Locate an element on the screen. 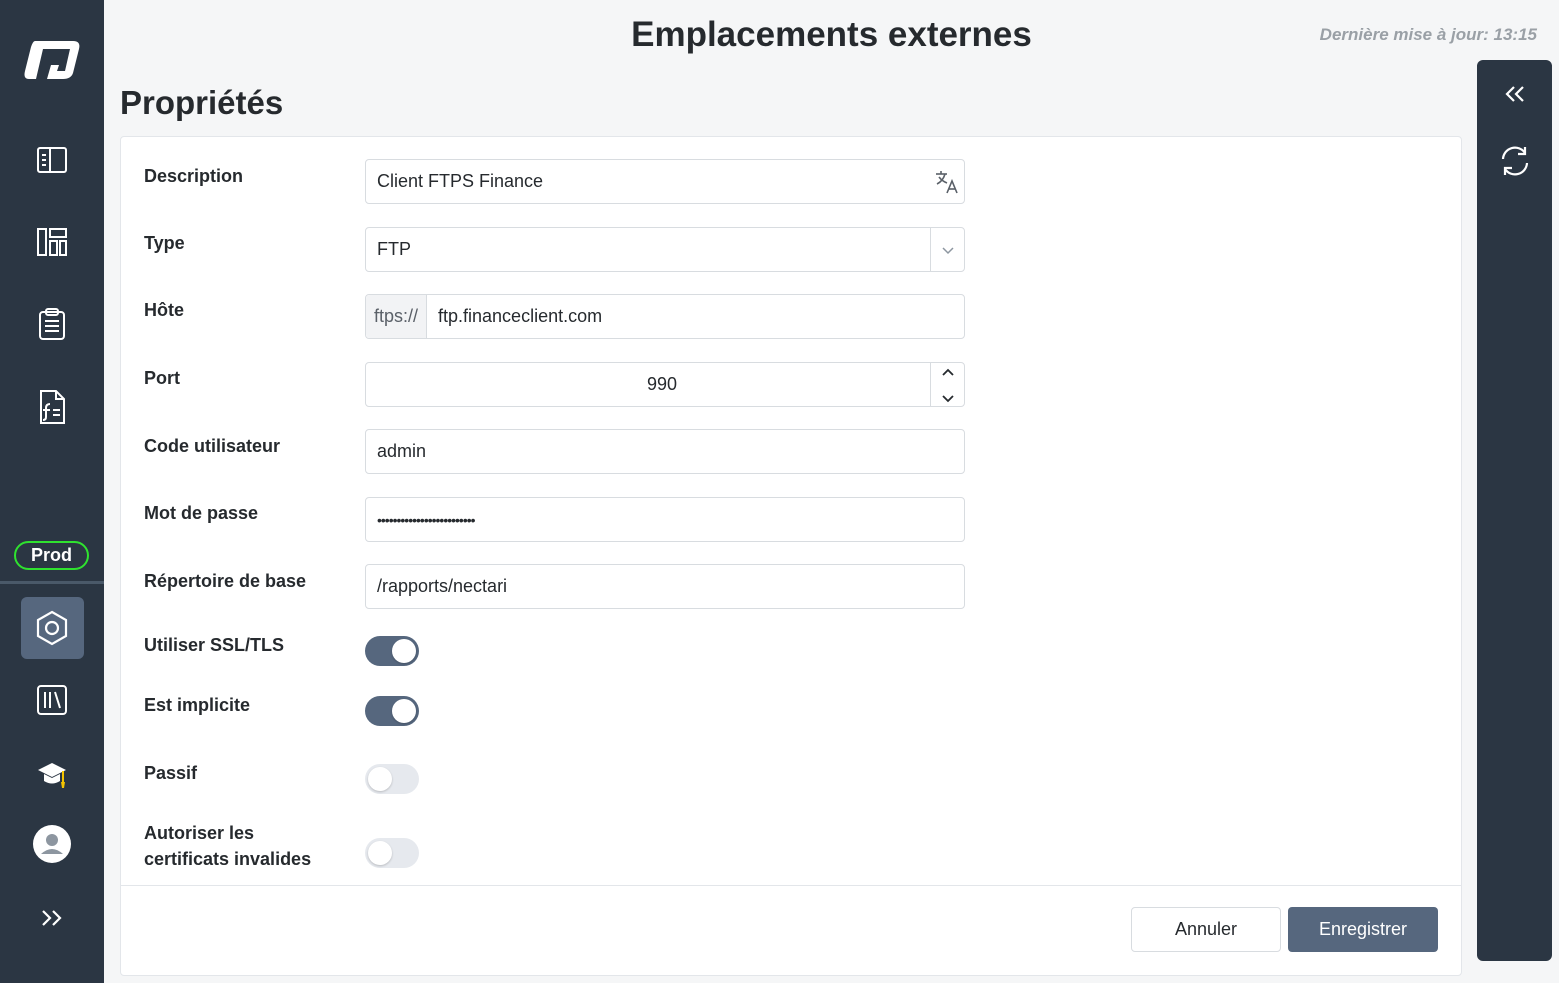  graduation-cap-icon is located at coordinates (52, 775).